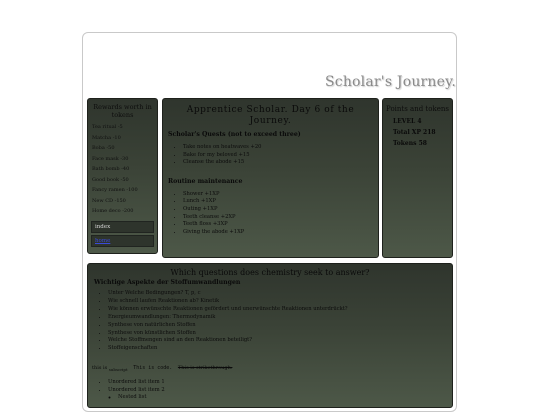 This screenshot has width=540, height=412. Describe the element at coordinates (417, 109) in the screenshot. I see `points-heading: Points and tokens` at that location.